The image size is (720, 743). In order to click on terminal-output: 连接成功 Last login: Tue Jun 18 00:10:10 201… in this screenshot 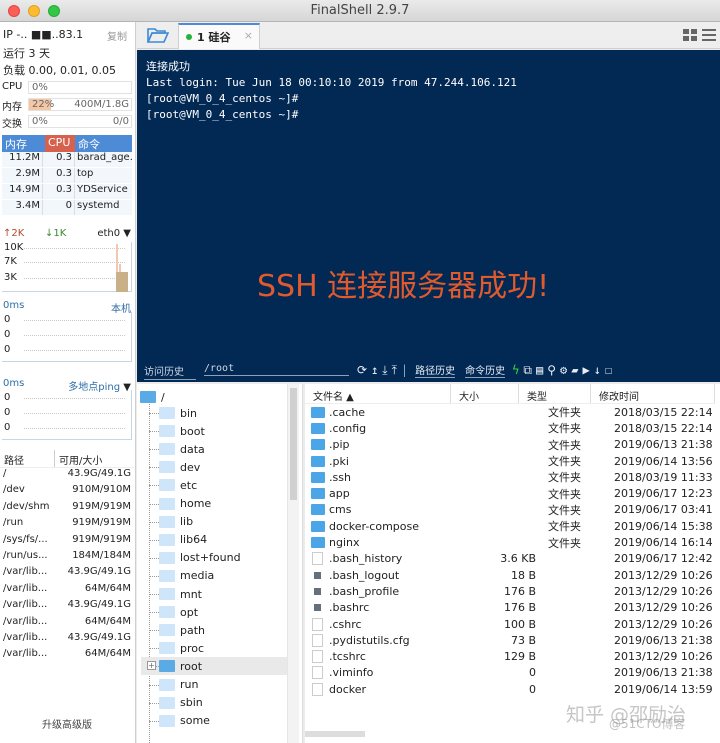, I will do `click(331, 91)`.